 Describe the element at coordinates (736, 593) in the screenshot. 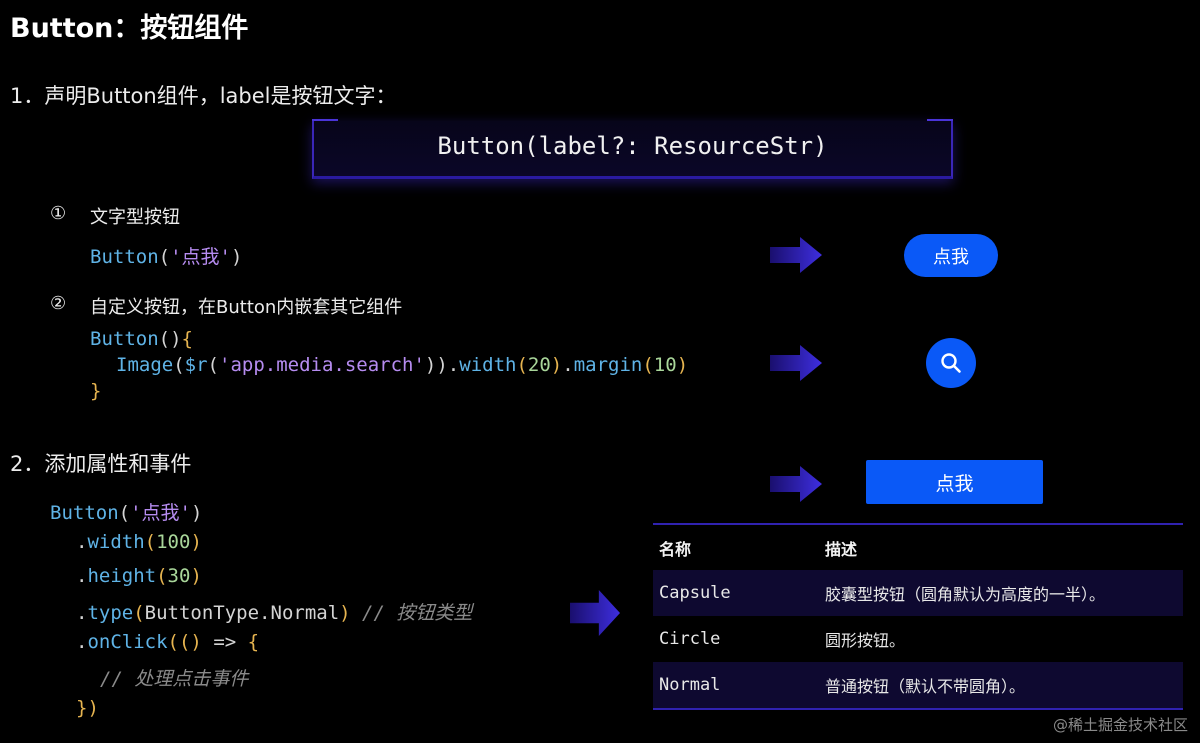

I see `table-cell-name: Capsule` at that location.